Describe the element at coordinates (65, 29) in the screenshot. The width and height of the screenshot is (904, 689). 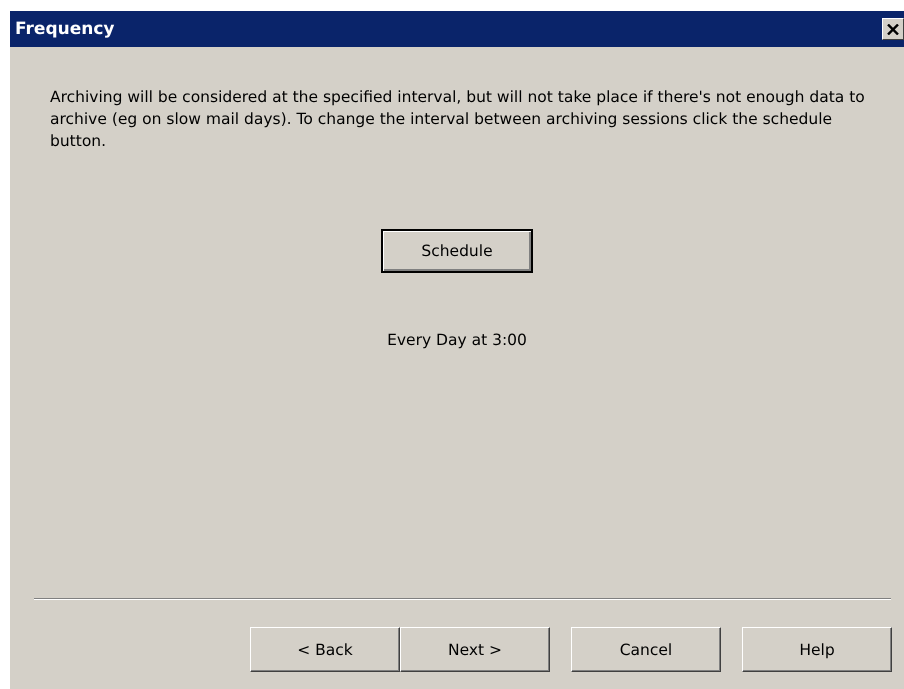
I see `window-title: Frequency` at that location.